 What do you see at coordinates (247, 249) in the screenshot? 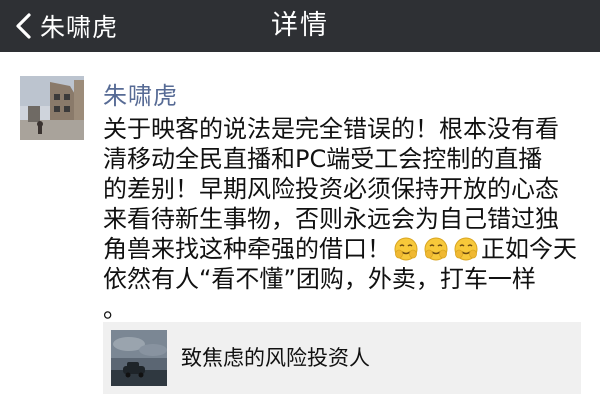
I see `content-text: 角兽来找这种牵强的借口！` at bounding box center [247, 249].